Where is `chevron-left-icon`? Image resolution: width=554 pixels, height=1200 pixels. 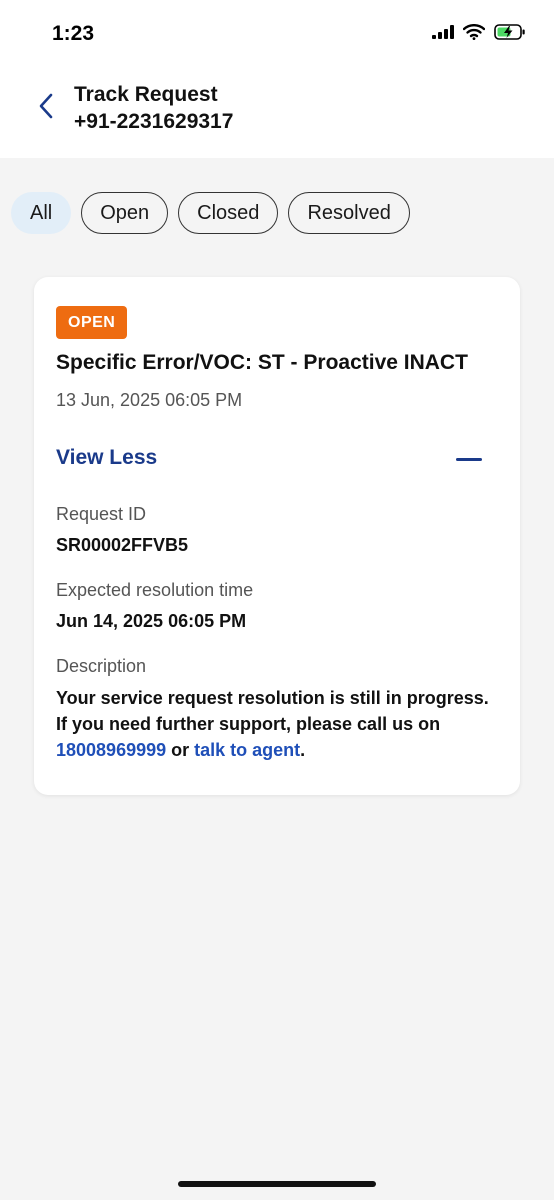 chevron-left-icon is located at coordinates (46, 108).